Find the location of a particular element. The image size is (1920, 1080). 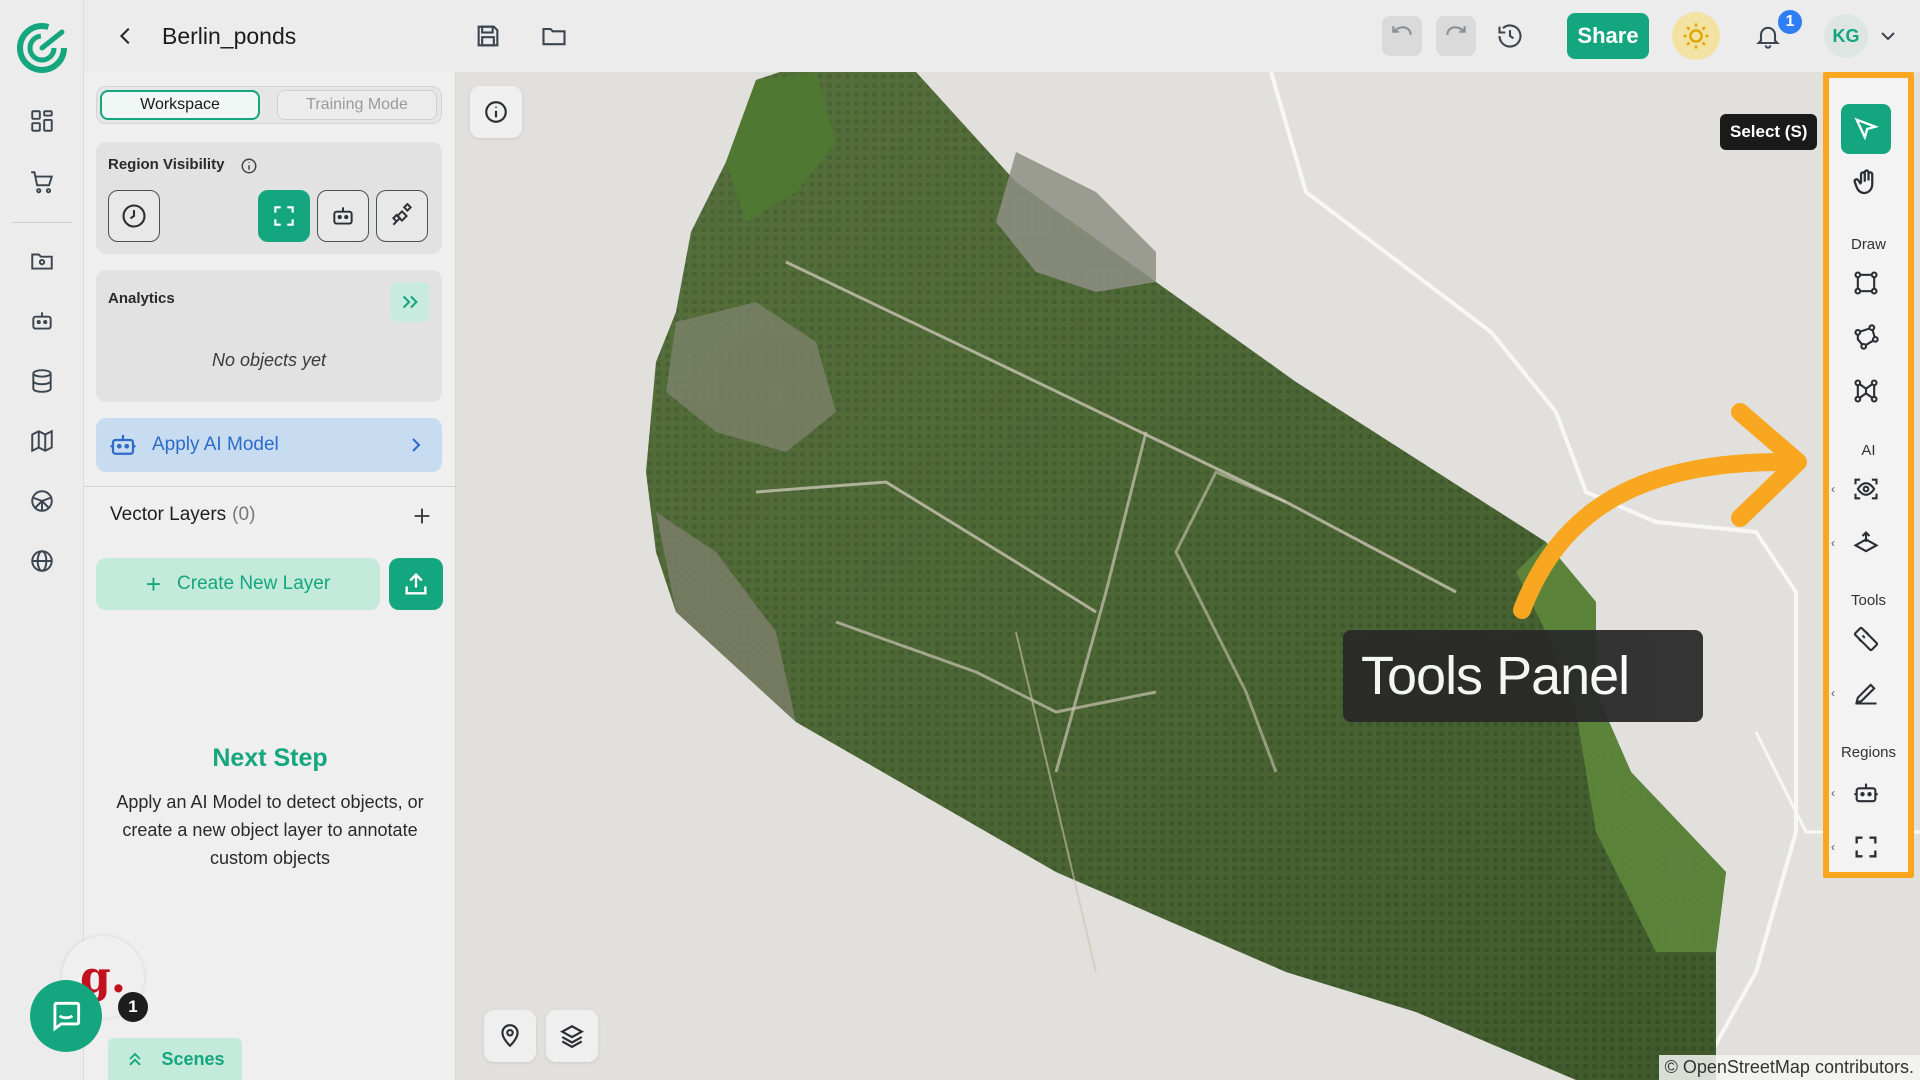

region-visibility-card: Region Visibility is located at coordinates (269, 198).